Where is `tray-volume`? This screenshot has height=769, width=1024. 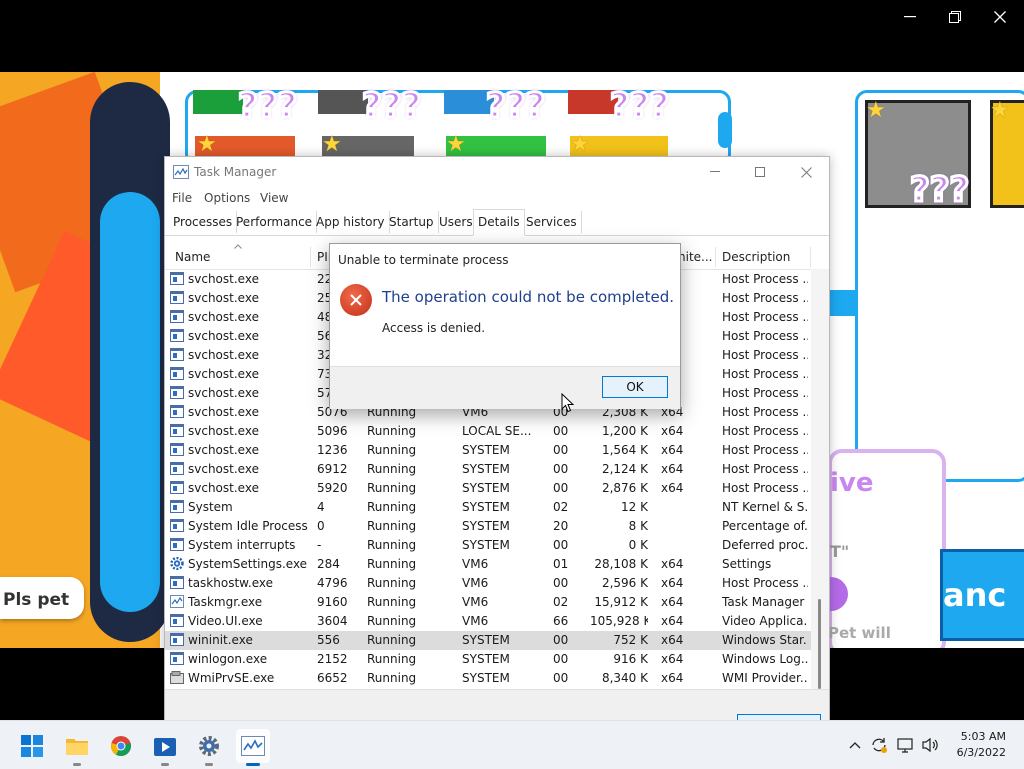 tray-volume is located at coordinates (931, 745).